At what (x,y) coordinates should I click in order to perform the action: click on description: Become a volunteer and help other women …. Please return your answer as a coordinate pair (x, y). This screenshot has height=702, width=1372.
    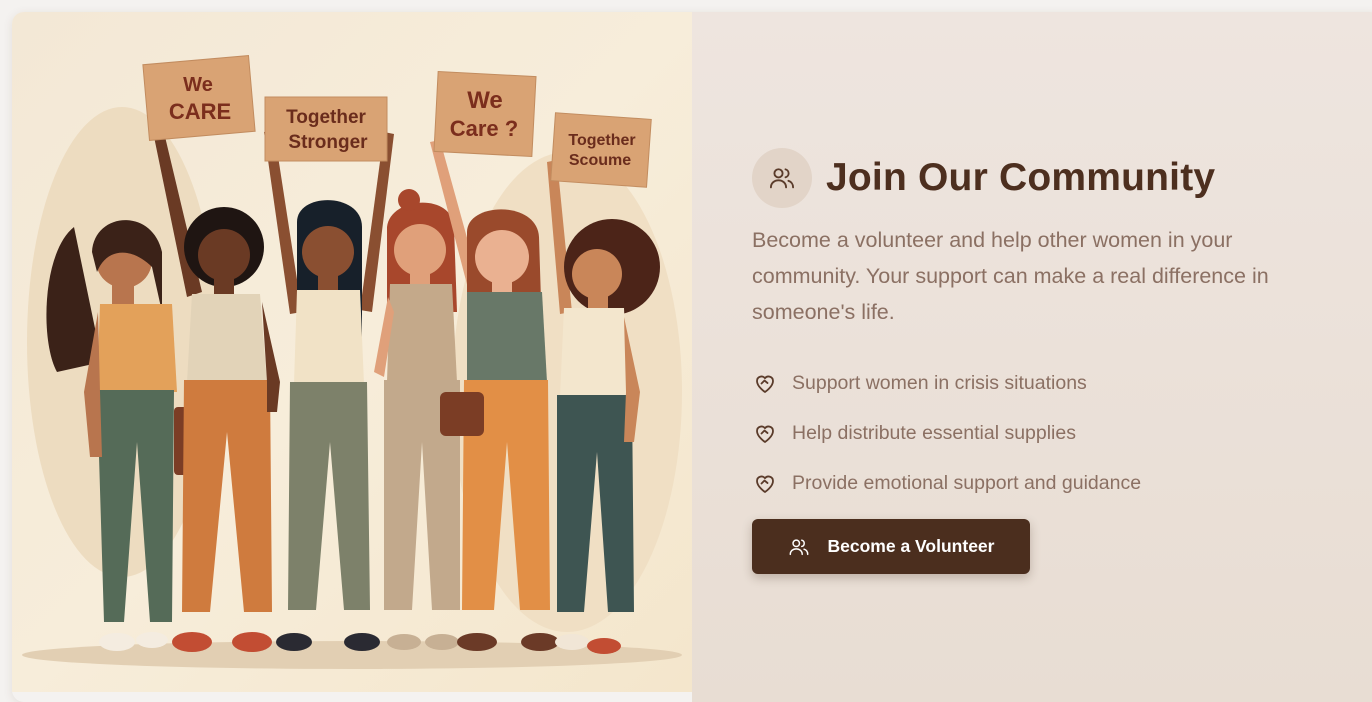
    Looking at the image, I should click on (1010, 276).